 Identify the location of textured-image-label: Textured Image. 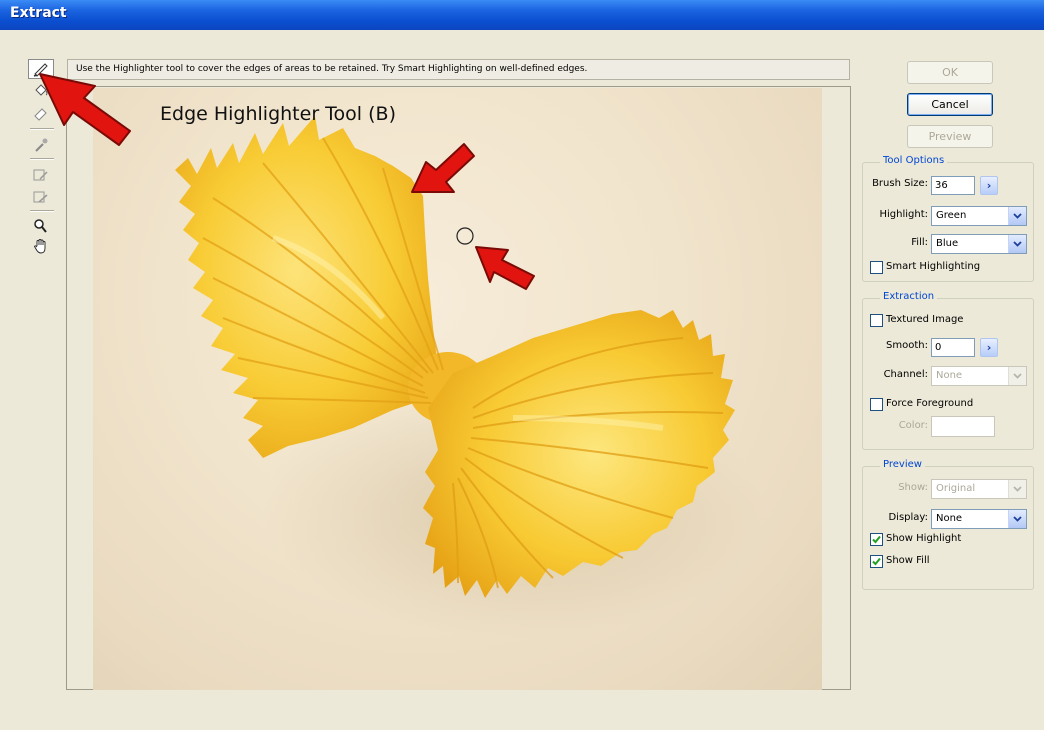
(925, 319).